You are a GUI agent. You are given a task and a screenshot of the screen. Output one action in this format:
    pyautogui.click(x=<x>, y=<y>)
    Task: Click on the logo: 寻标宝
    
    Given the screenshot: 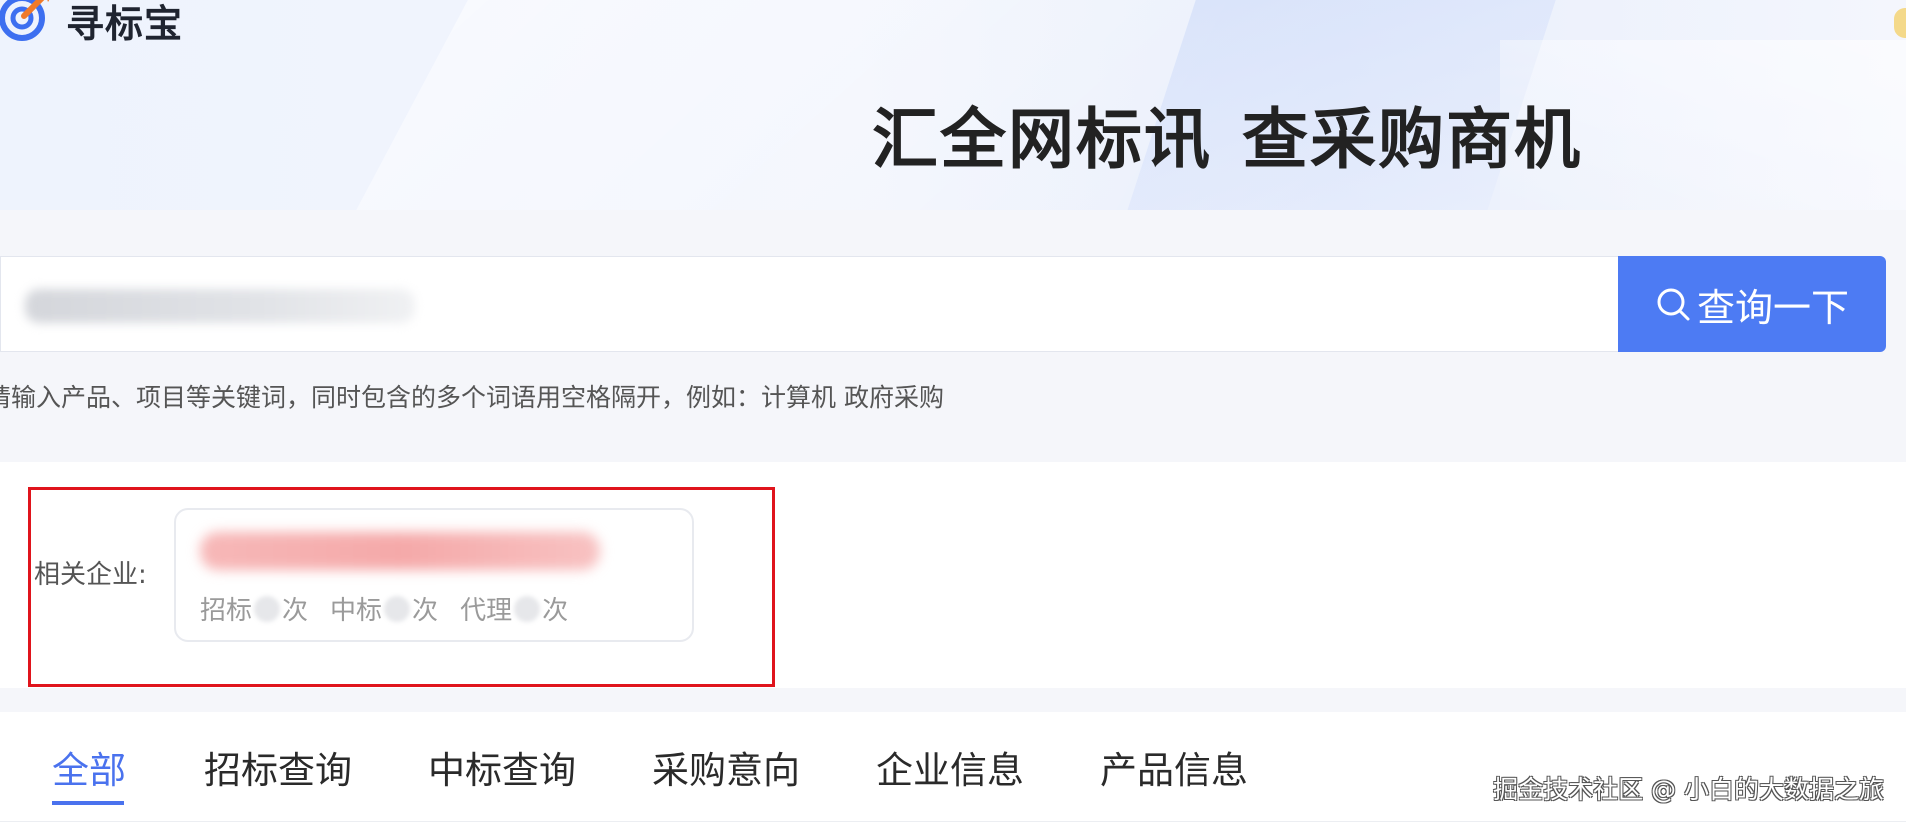 What is the action you would take?
    pyautogui.click(x=91, y=24)
    